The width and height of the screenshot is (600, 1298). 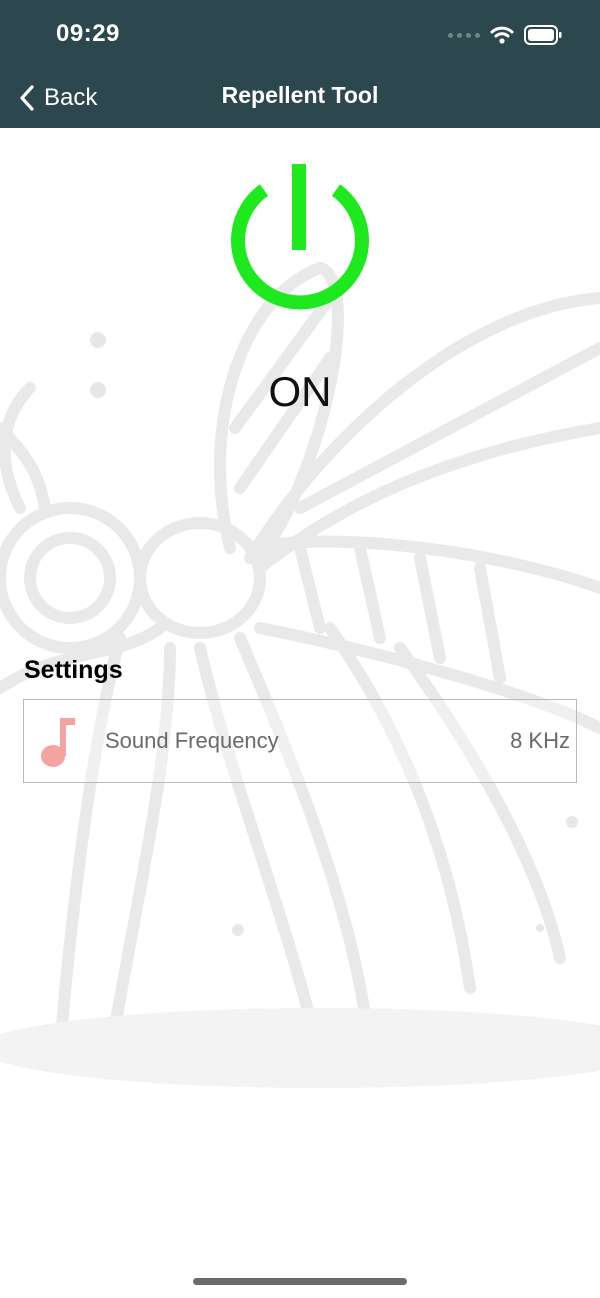 I want to click on nav-header: 09:29 Back Repellent Tool, so click(x=300, y=64).